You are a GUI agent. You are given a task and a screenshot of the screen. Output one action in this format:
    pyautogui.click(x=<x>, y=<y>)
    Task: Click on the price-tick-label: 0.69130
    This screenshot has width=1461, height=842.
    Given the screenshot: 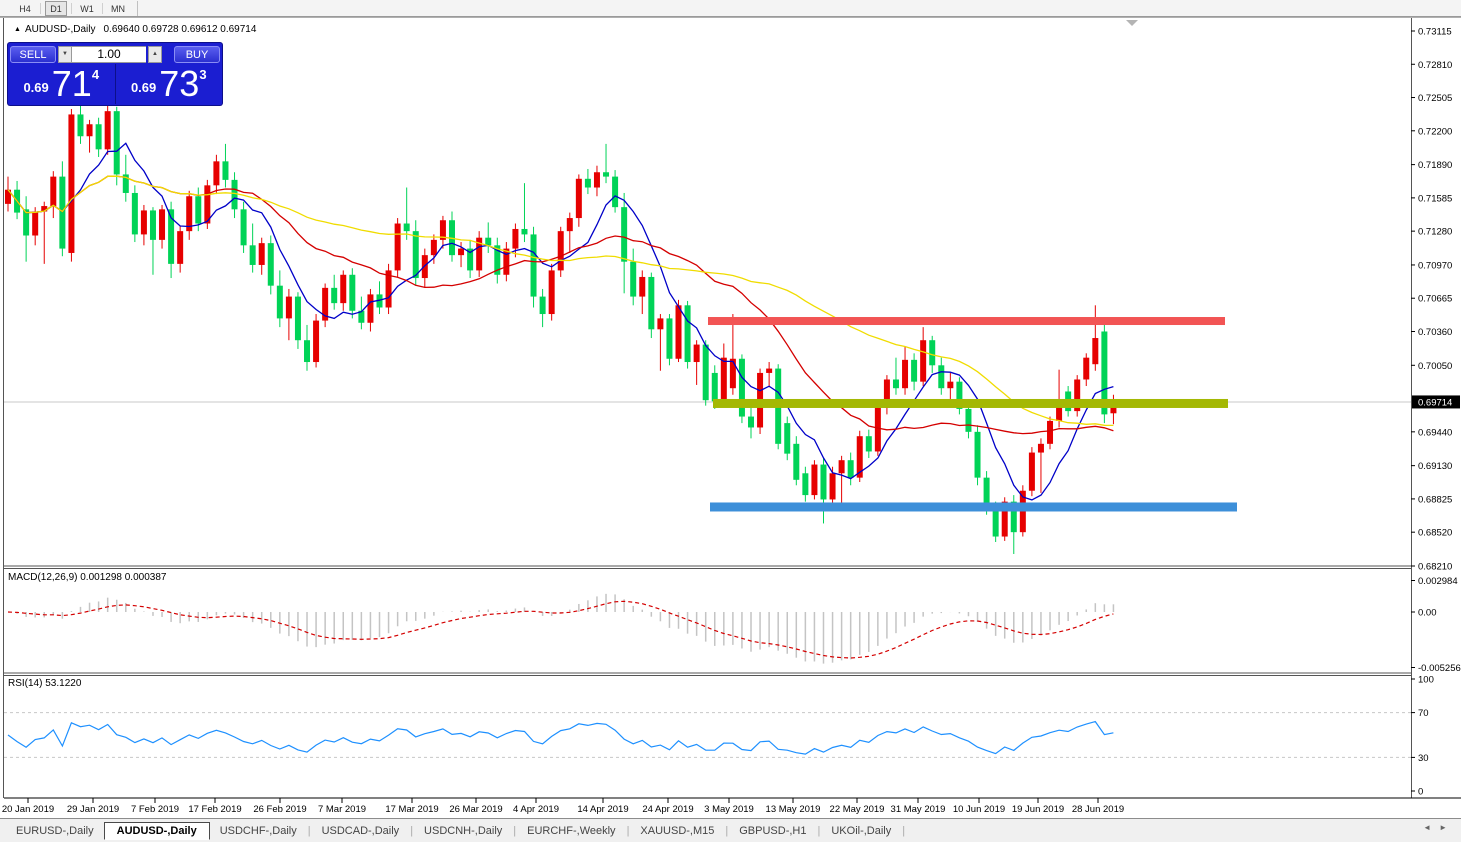 What is the action you would take?
    pyautogui.click(x=1435, y=466)
    